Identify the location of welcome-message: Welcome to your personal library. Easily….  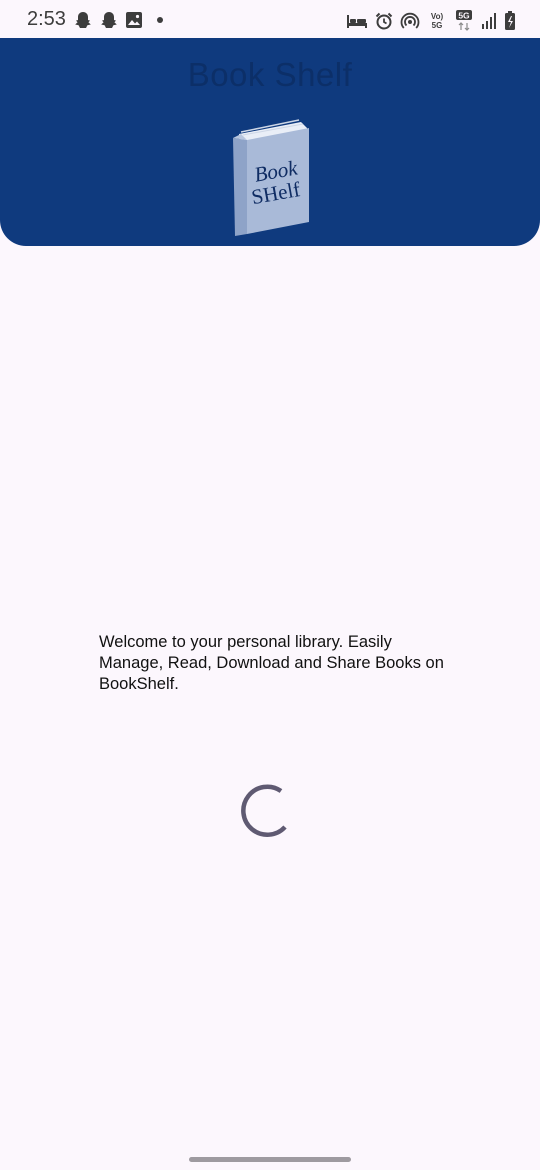
(271, 663).